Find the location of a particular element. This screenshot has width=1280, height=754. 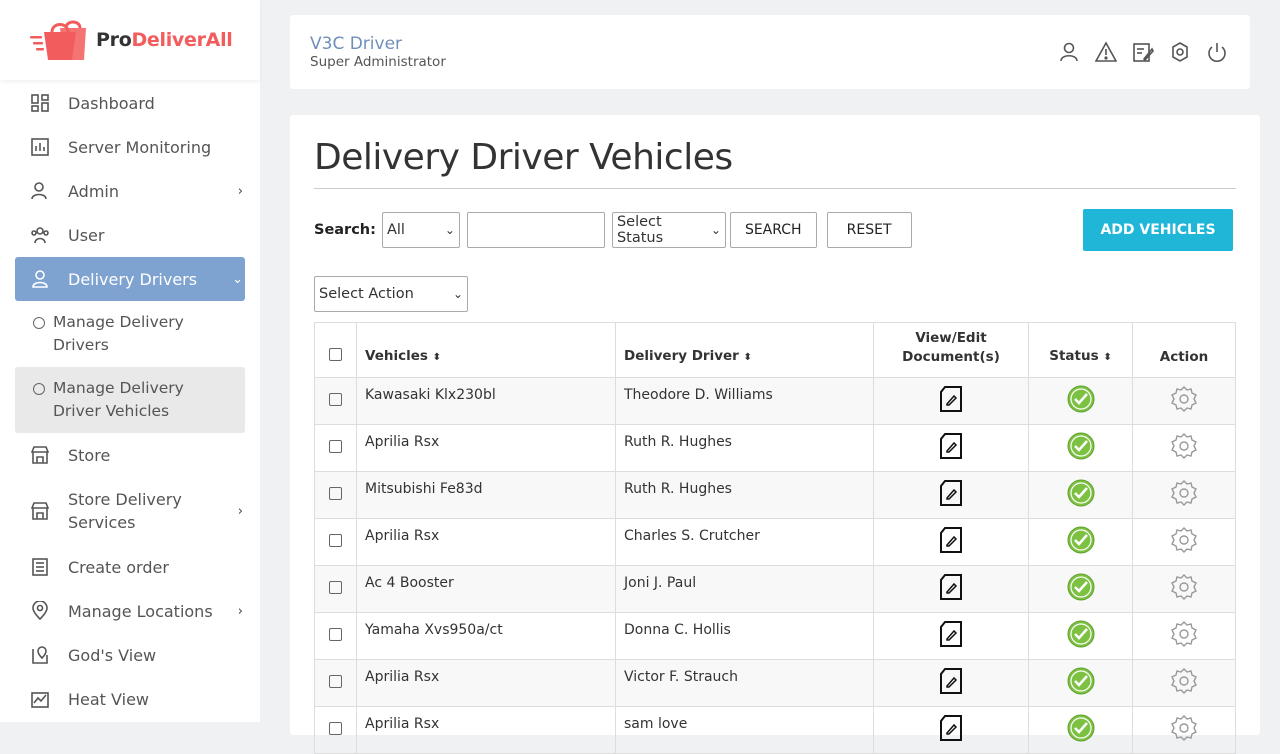

map-pin-icon is located at coordinates (40, 655).